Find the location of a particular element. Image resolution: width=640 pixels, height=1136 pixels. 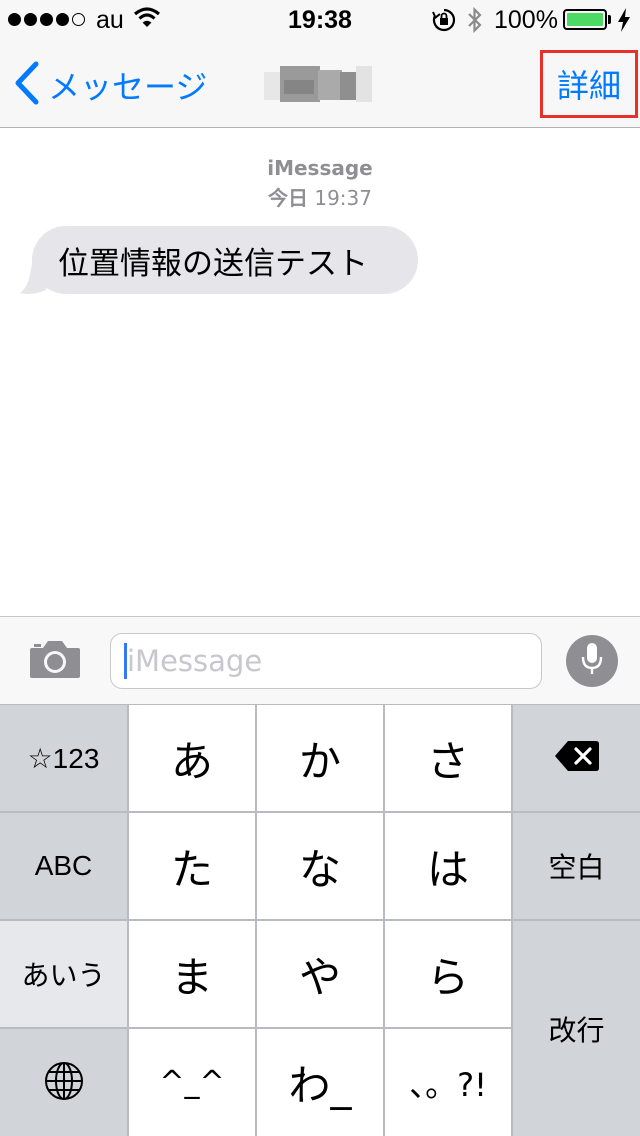

message-text: 位置情報の送信テスト is located at coordinates (213, 263).